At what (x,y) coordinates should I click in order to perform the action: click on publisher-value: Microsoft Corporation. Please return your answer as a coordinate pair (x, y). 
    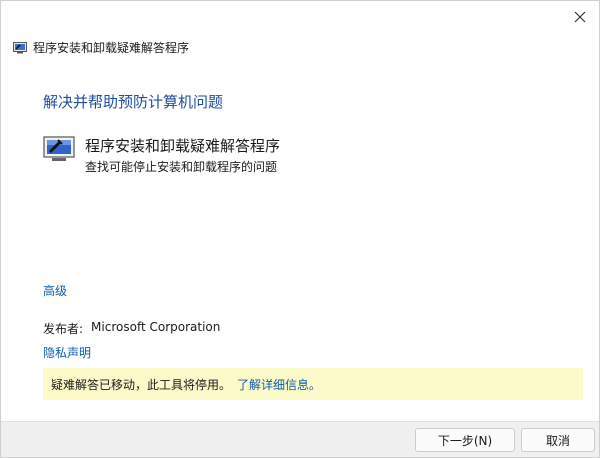
    Looking at the image, I should click on (156, 327).